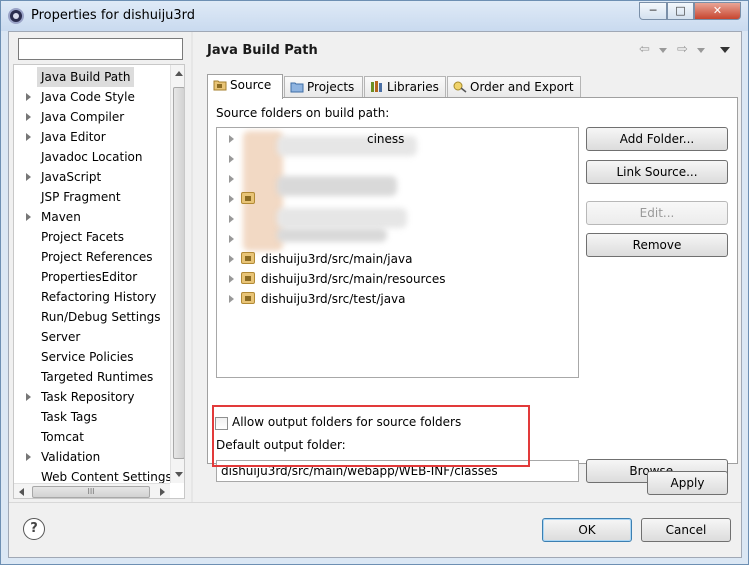 Image resolution: width=749 pixels, height=565 pixels. What do you see at coordinates (514, 87) in the screenshot?
I see `tab-order-and-export: Order and Export` at bounding box center [514, 87].